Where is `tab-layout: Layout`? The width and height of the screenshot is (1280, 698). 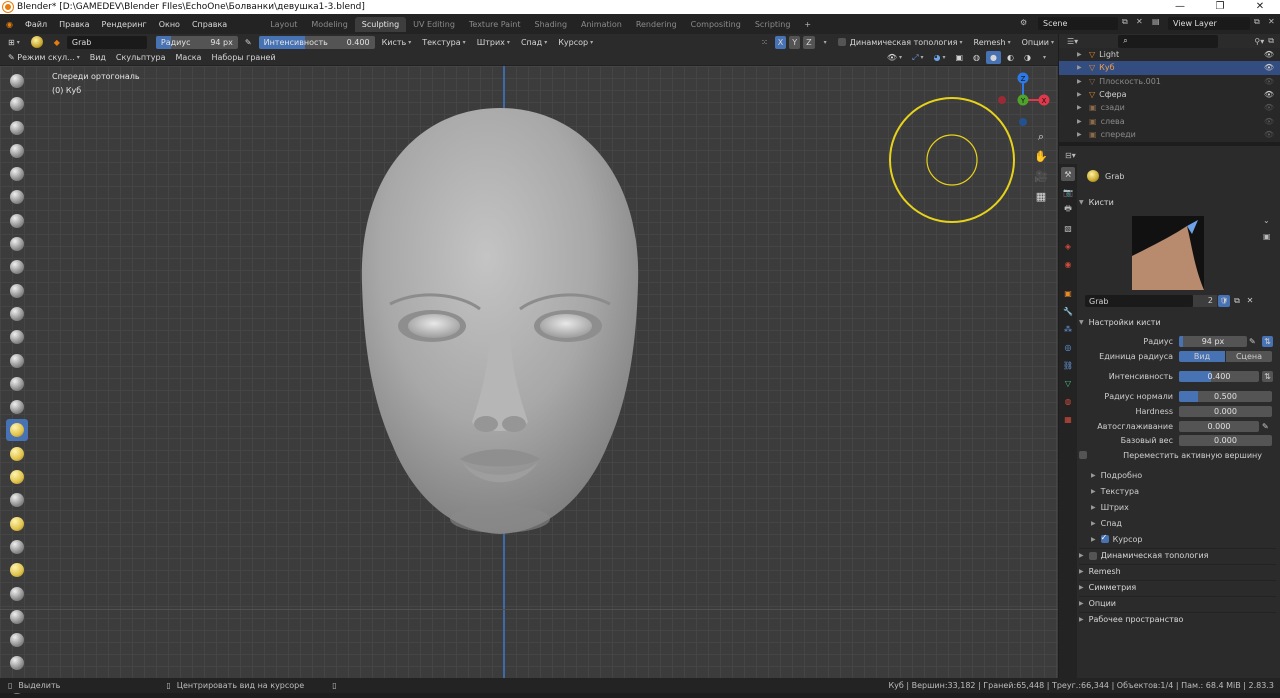
tab-layout: Layout is located at coordinates (283, 24).